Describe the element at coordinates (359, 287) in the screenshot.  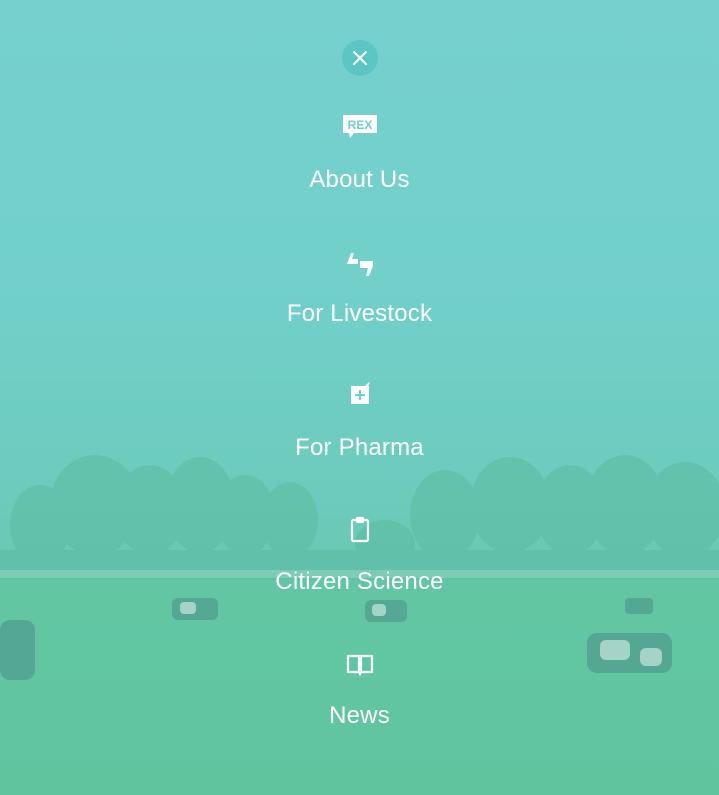
I see `menu-item-for-livestock: For Livestock` at that location.